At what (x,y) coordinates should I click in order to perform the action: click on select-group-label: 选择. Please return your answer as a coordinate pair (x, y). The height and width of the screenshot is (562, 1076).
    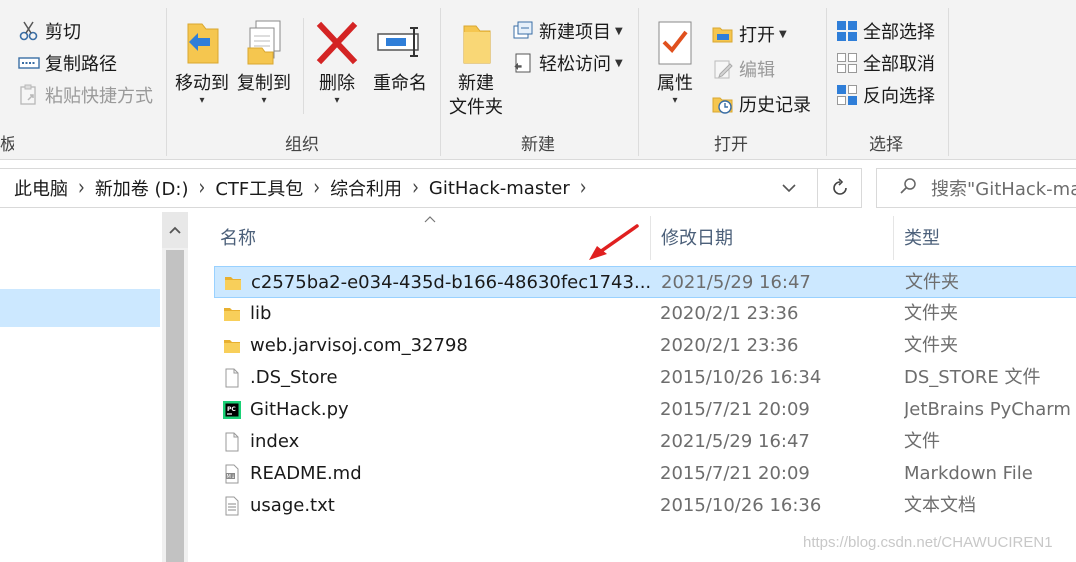
    Looking at the image, I should click on (886, 145).